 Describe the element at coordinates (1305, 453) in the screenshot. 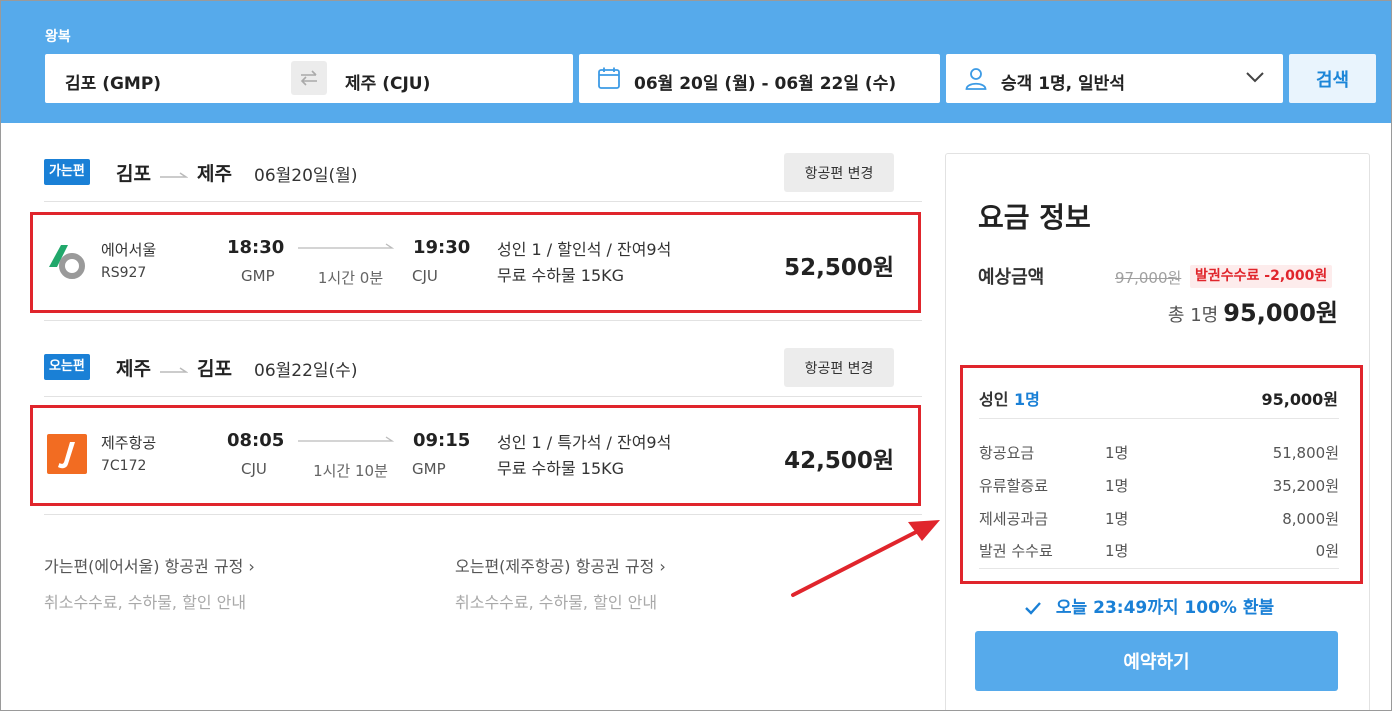

I see `breakdown-amount: 51,800원` at that location.